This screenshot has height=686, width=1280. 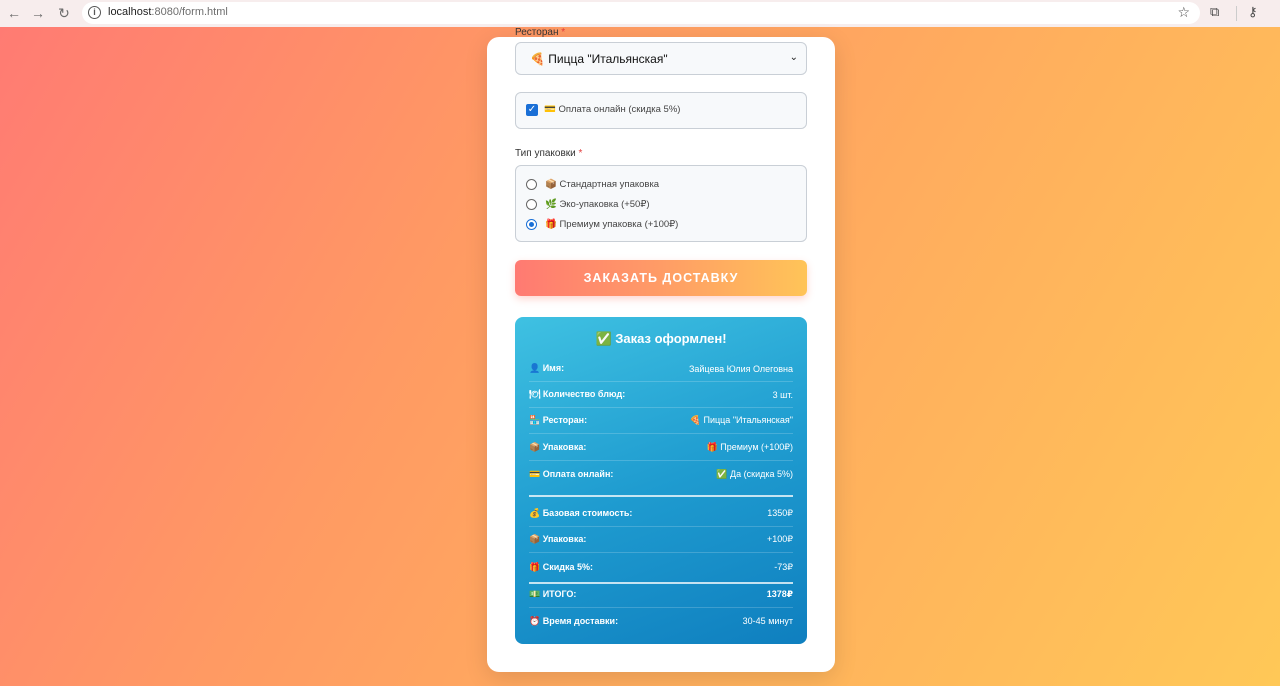 I want to click on order-delivery-button: ЗАКАЗАТЬ ДОСТАВКУ, so click(x=661, y=278).